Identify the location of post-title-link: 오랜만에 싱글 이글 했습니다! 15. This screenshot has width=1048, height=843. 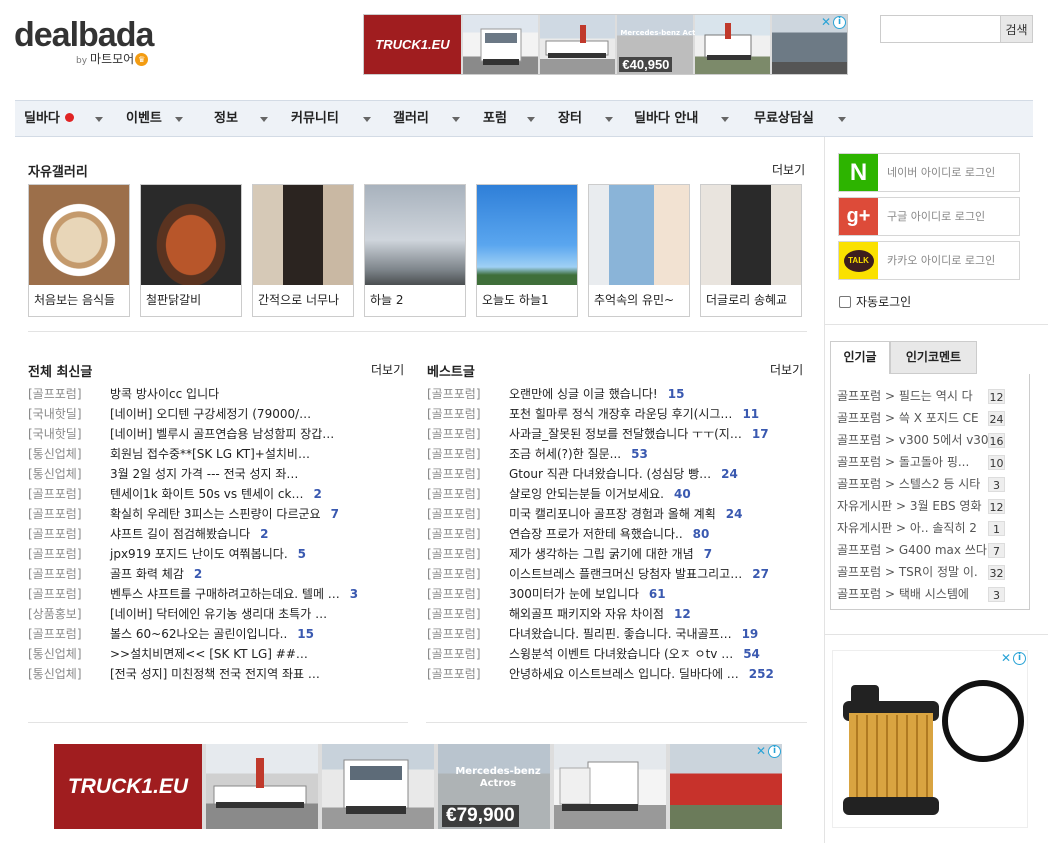
(596, 394).